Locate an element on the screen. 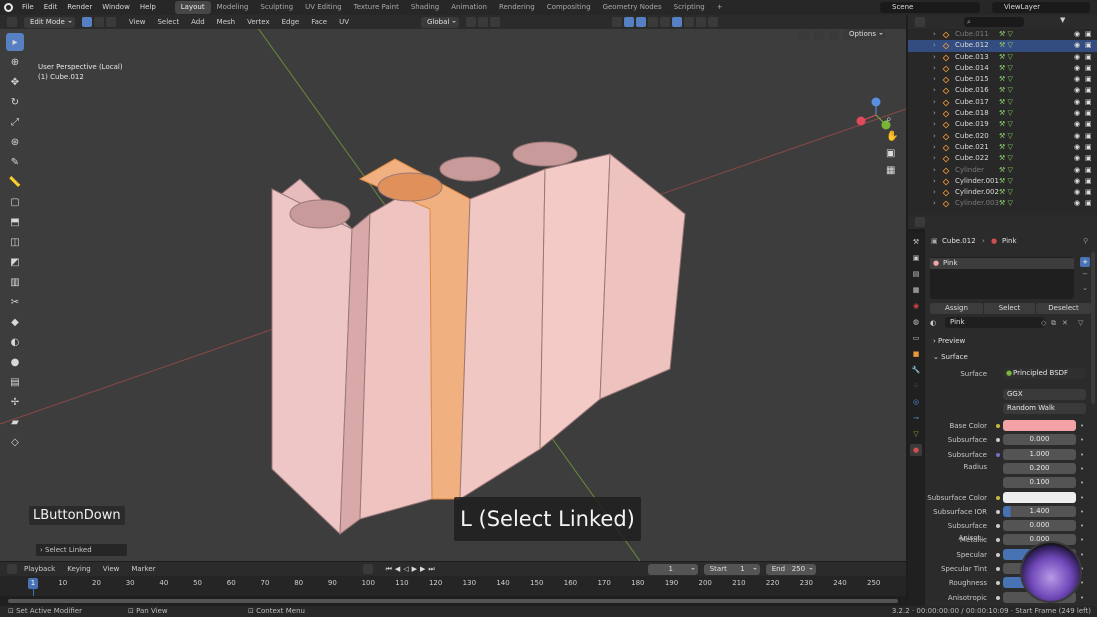 The width and height of the screenshot is (1097, 617). subsurface-method-dropdown: Random Walk is located at coordinates (1044, 408).